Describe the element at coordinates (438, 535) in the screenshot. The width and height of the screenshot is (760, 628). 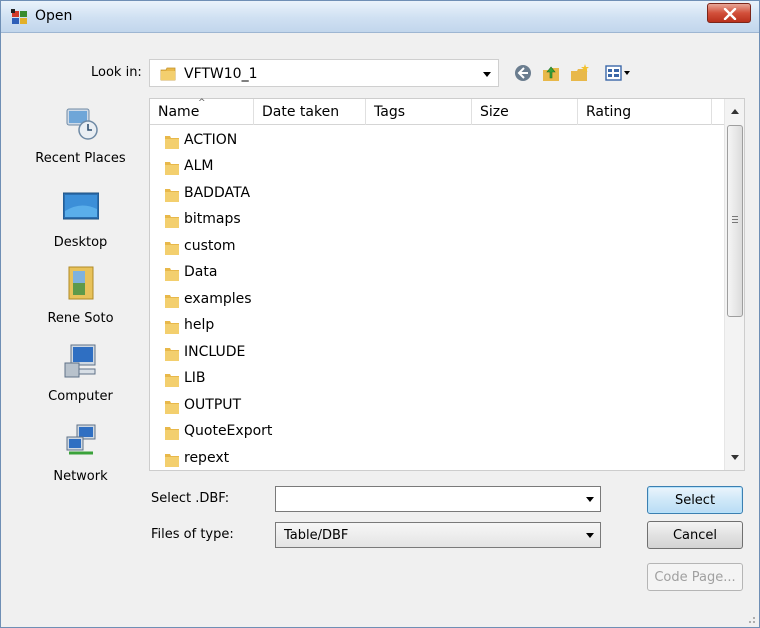
I see `files-of-type-combo: Table/DBF` at that location.